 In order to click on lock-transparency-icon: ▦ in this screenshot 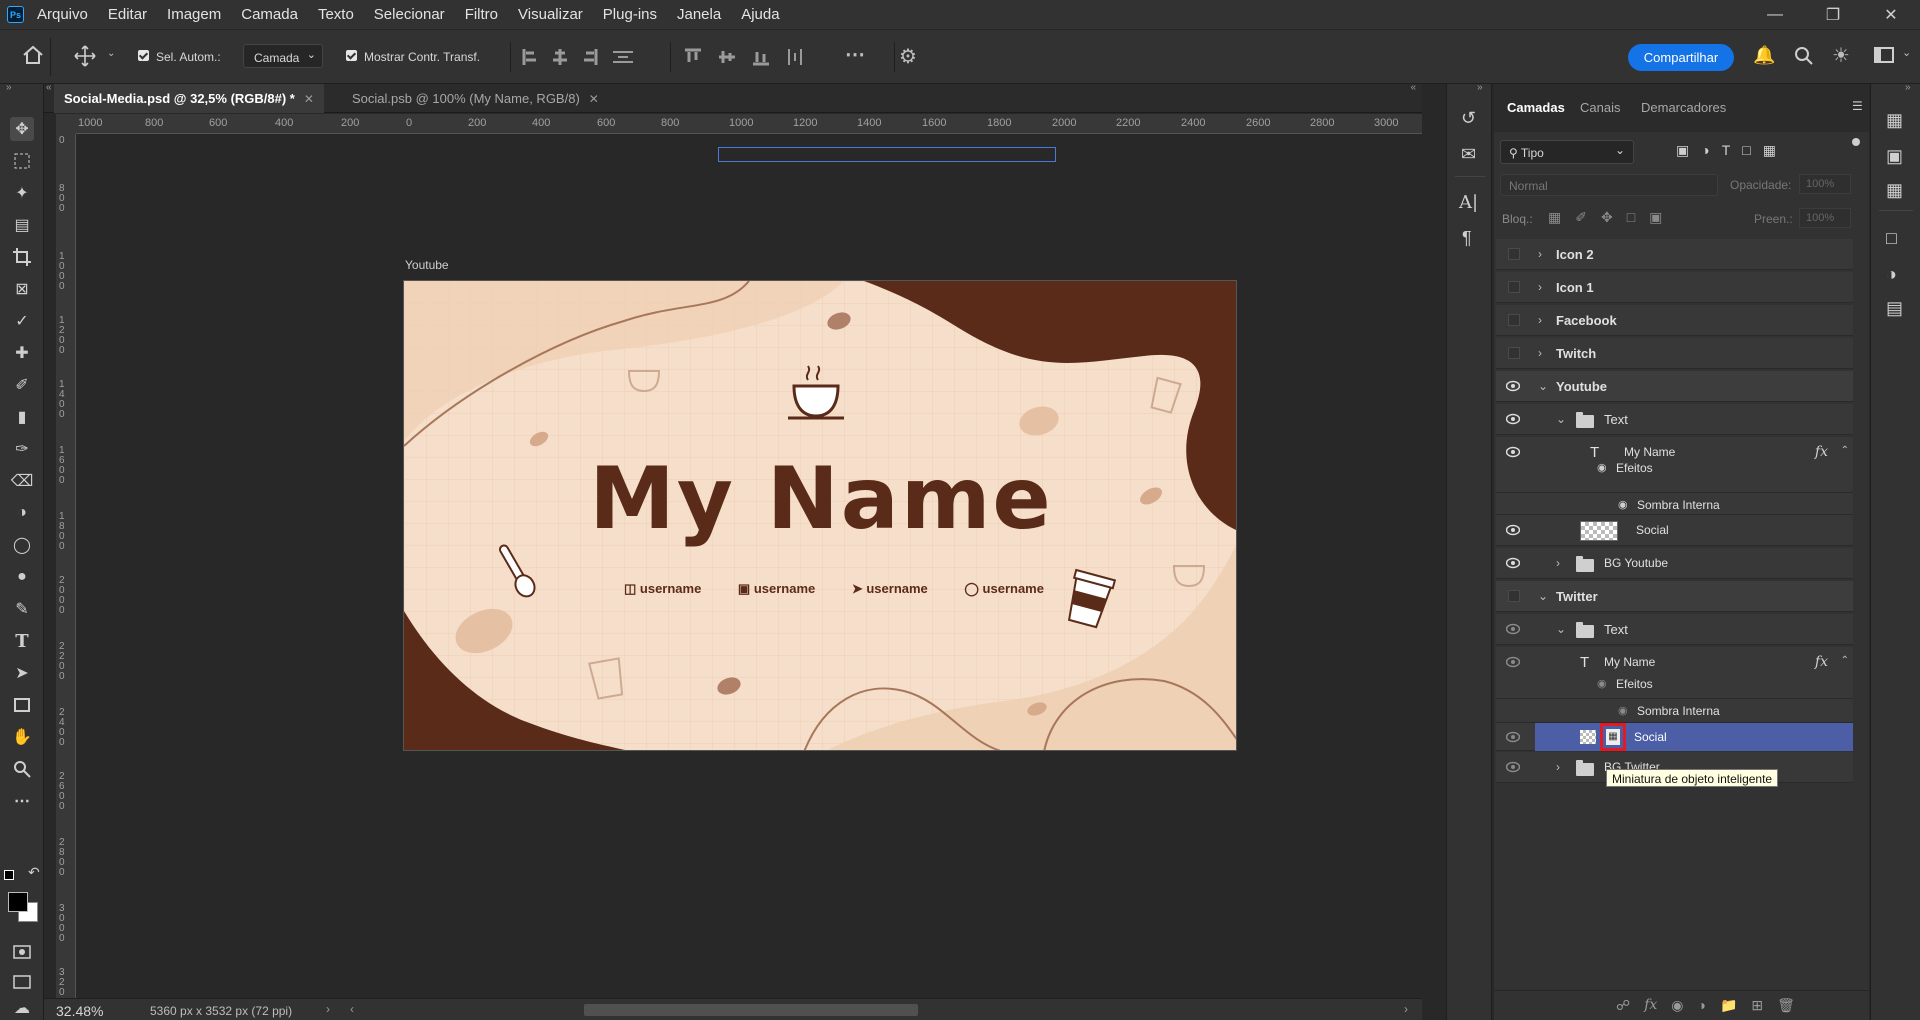, I will do `click(1554, 217)`.